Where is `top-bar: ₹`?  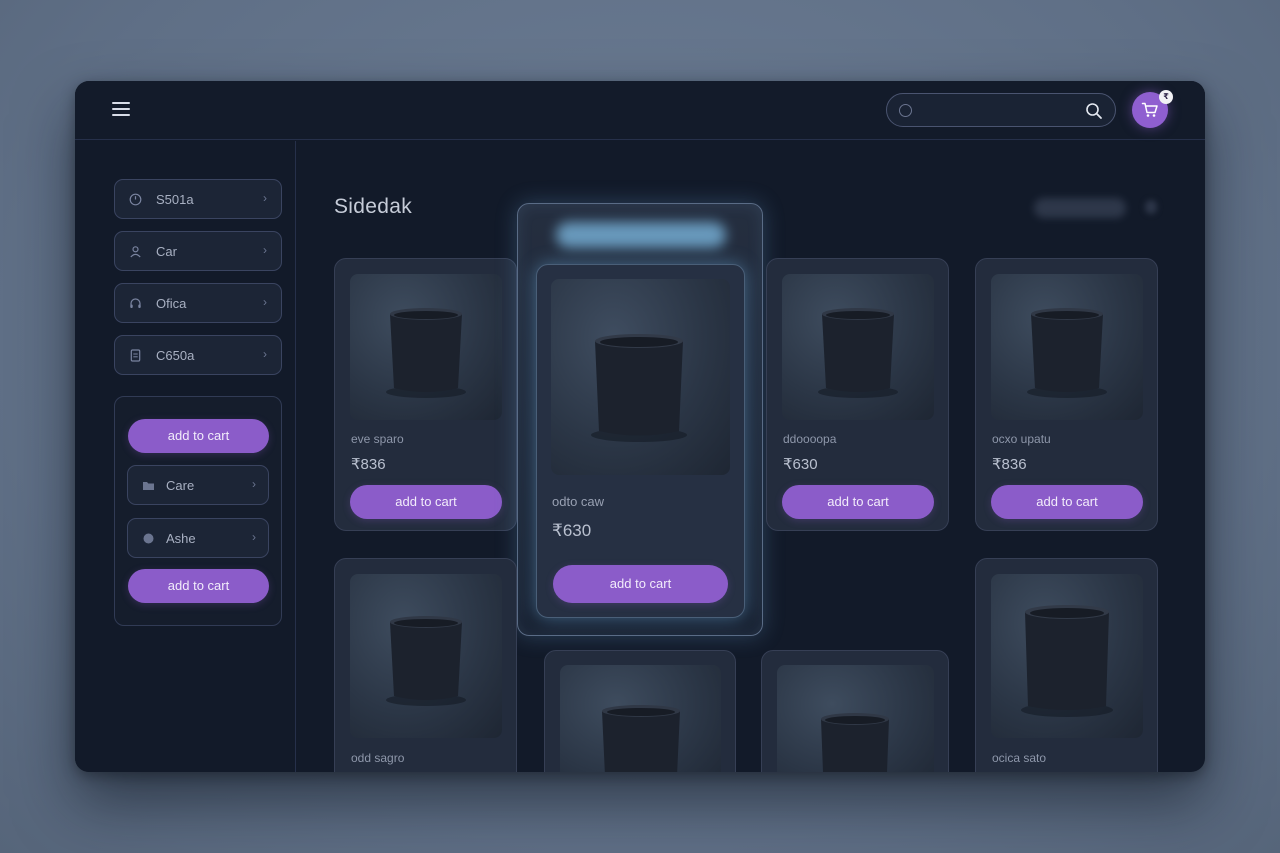
top-bar: ₹ is located at coordinates (640, 110).